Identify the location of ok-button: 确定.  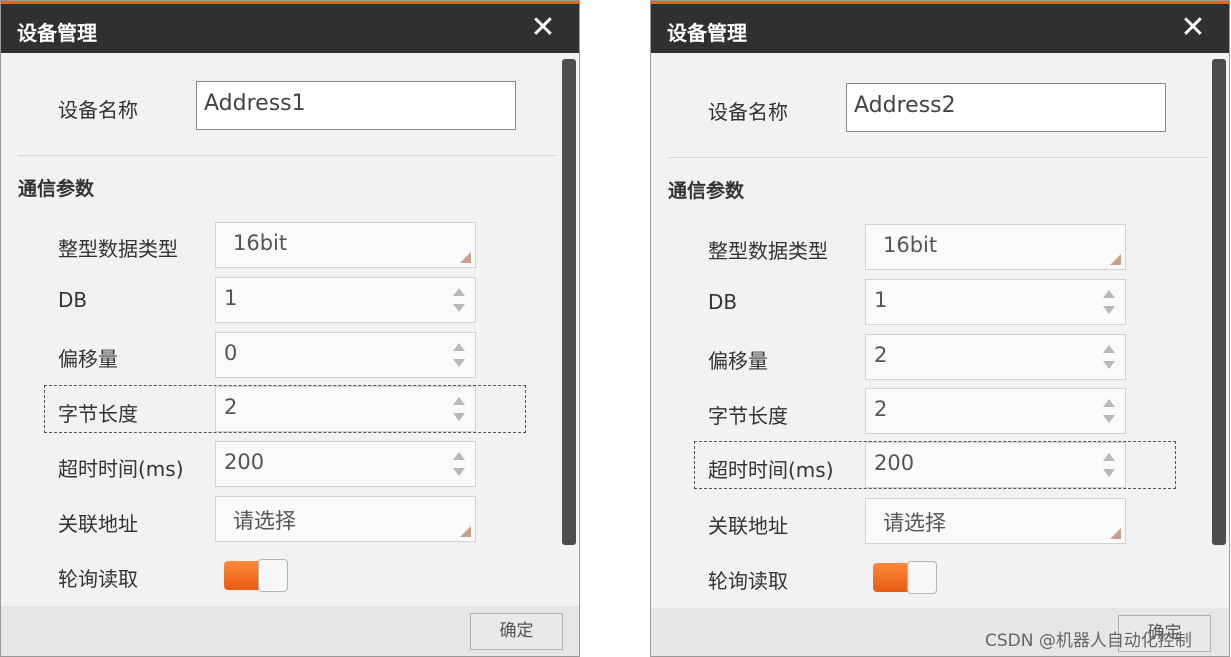
(516, 631).